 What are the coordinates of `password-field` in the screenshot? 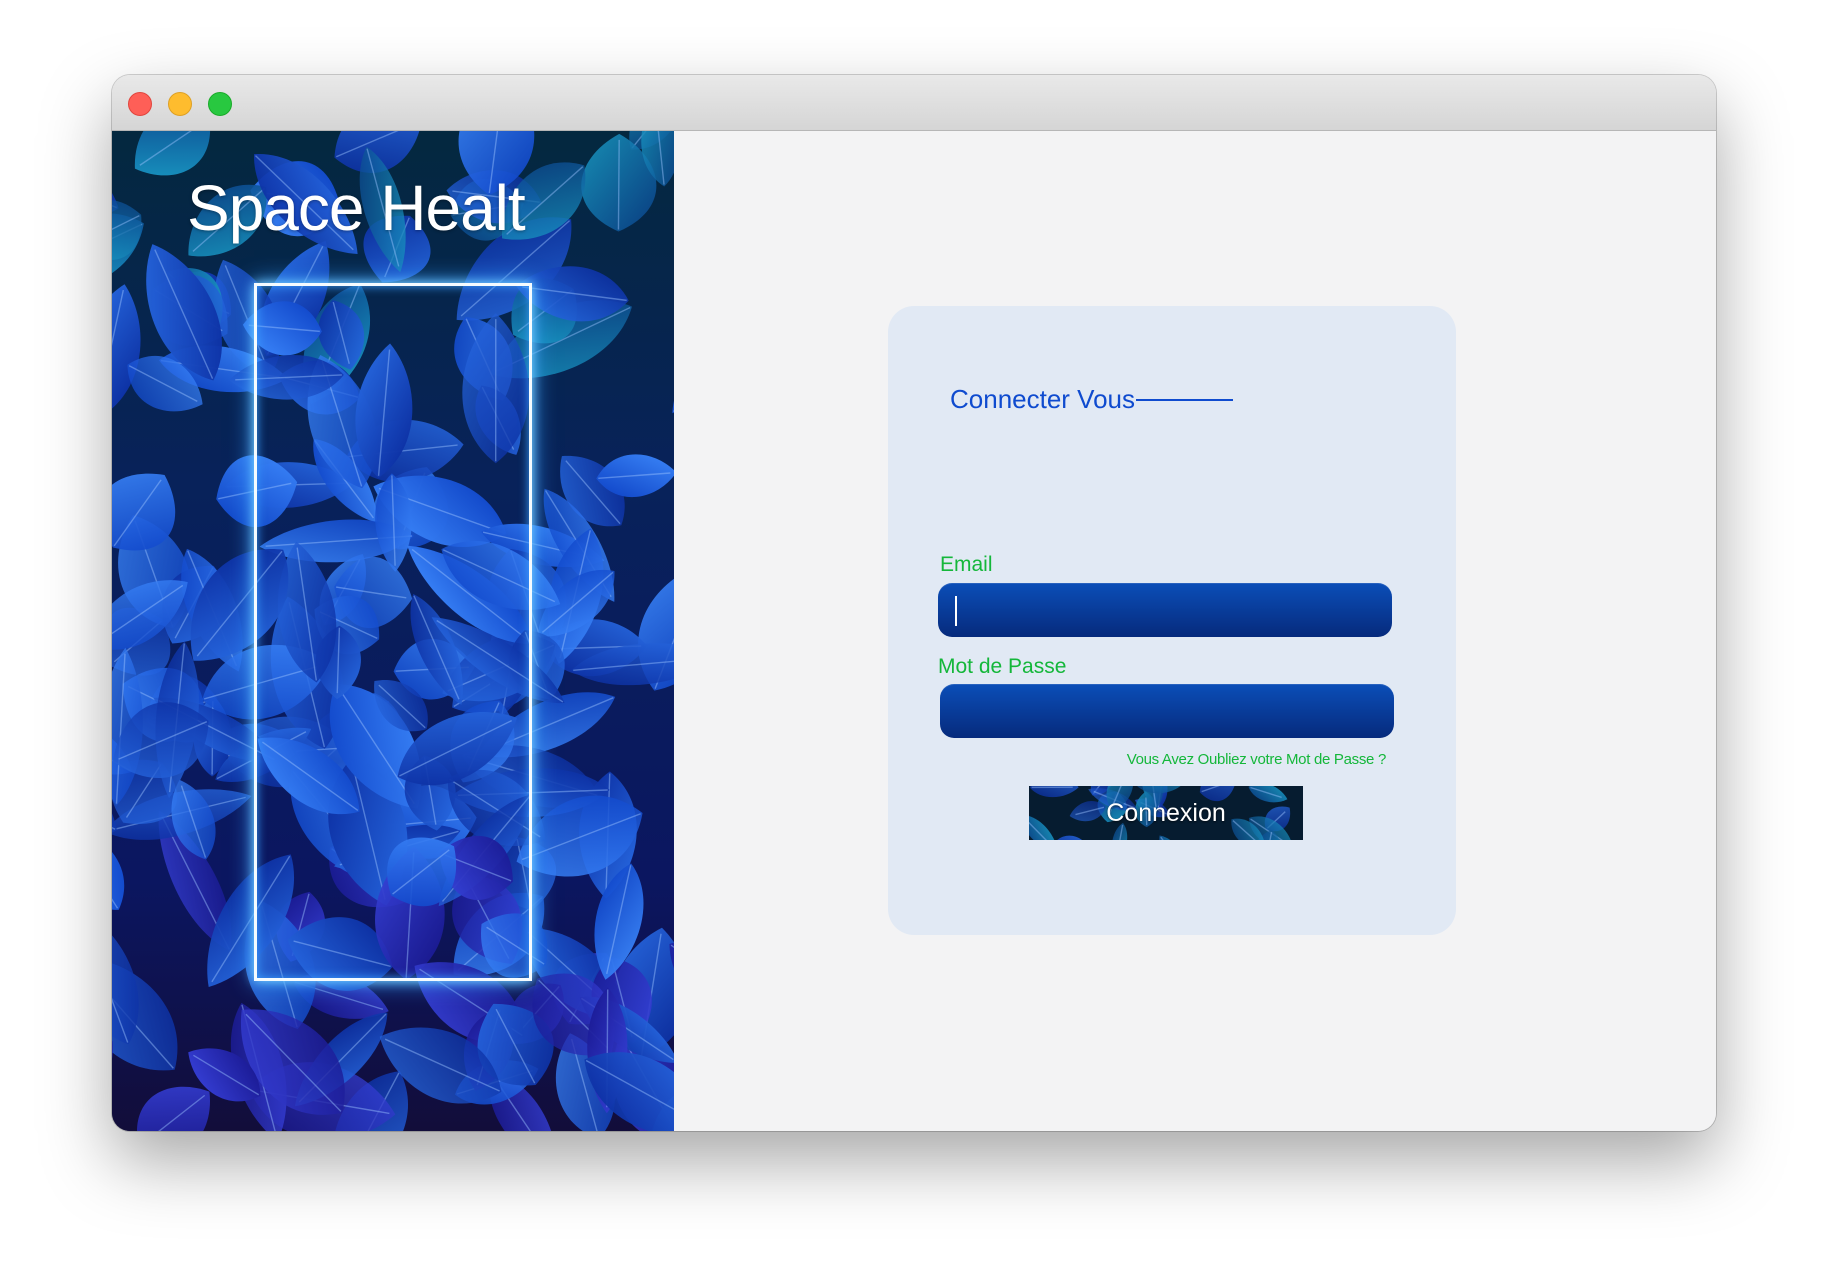 It's located at (1167, 711).